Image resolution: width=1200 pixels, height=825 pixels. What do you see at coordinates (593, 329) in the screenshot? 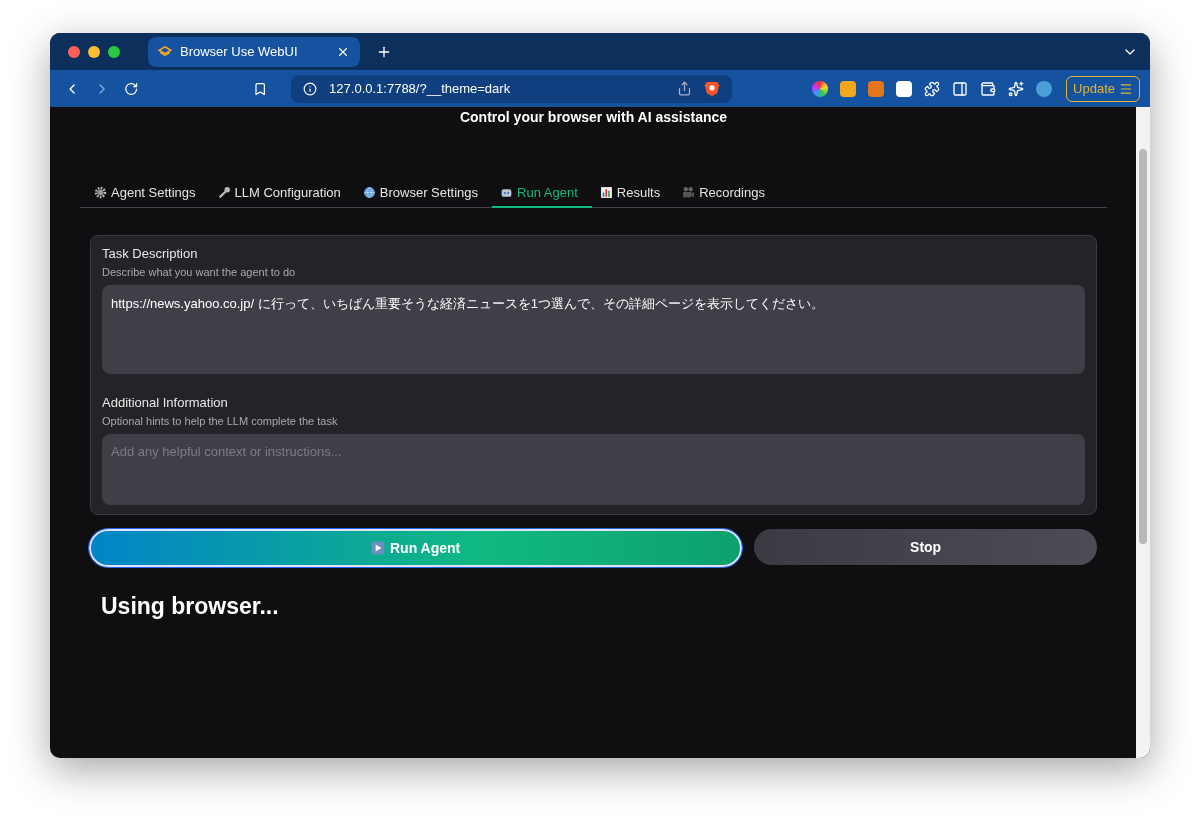
I see `text-area: https://news.yahoo.co.jp/ に行って、いちばん重要そうな経済ニュースを1つ選んで、その詳細ページを表示してください。` at bounding box center [593, 329].